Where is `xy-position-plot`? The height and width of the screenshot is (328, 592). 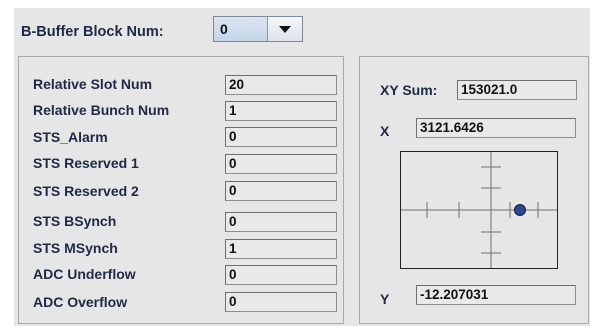 xy-position-plot is located at coordinates (479, 210).